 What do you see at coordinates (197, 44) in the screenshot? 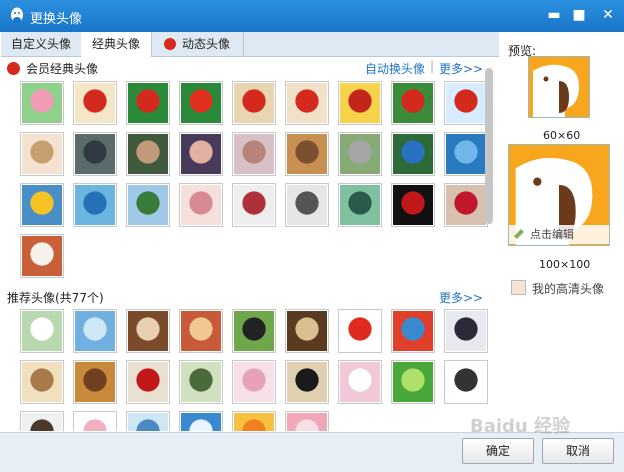
I see `tab-dynamic-avatar: 动态头像` at bounding box center [197, 44].